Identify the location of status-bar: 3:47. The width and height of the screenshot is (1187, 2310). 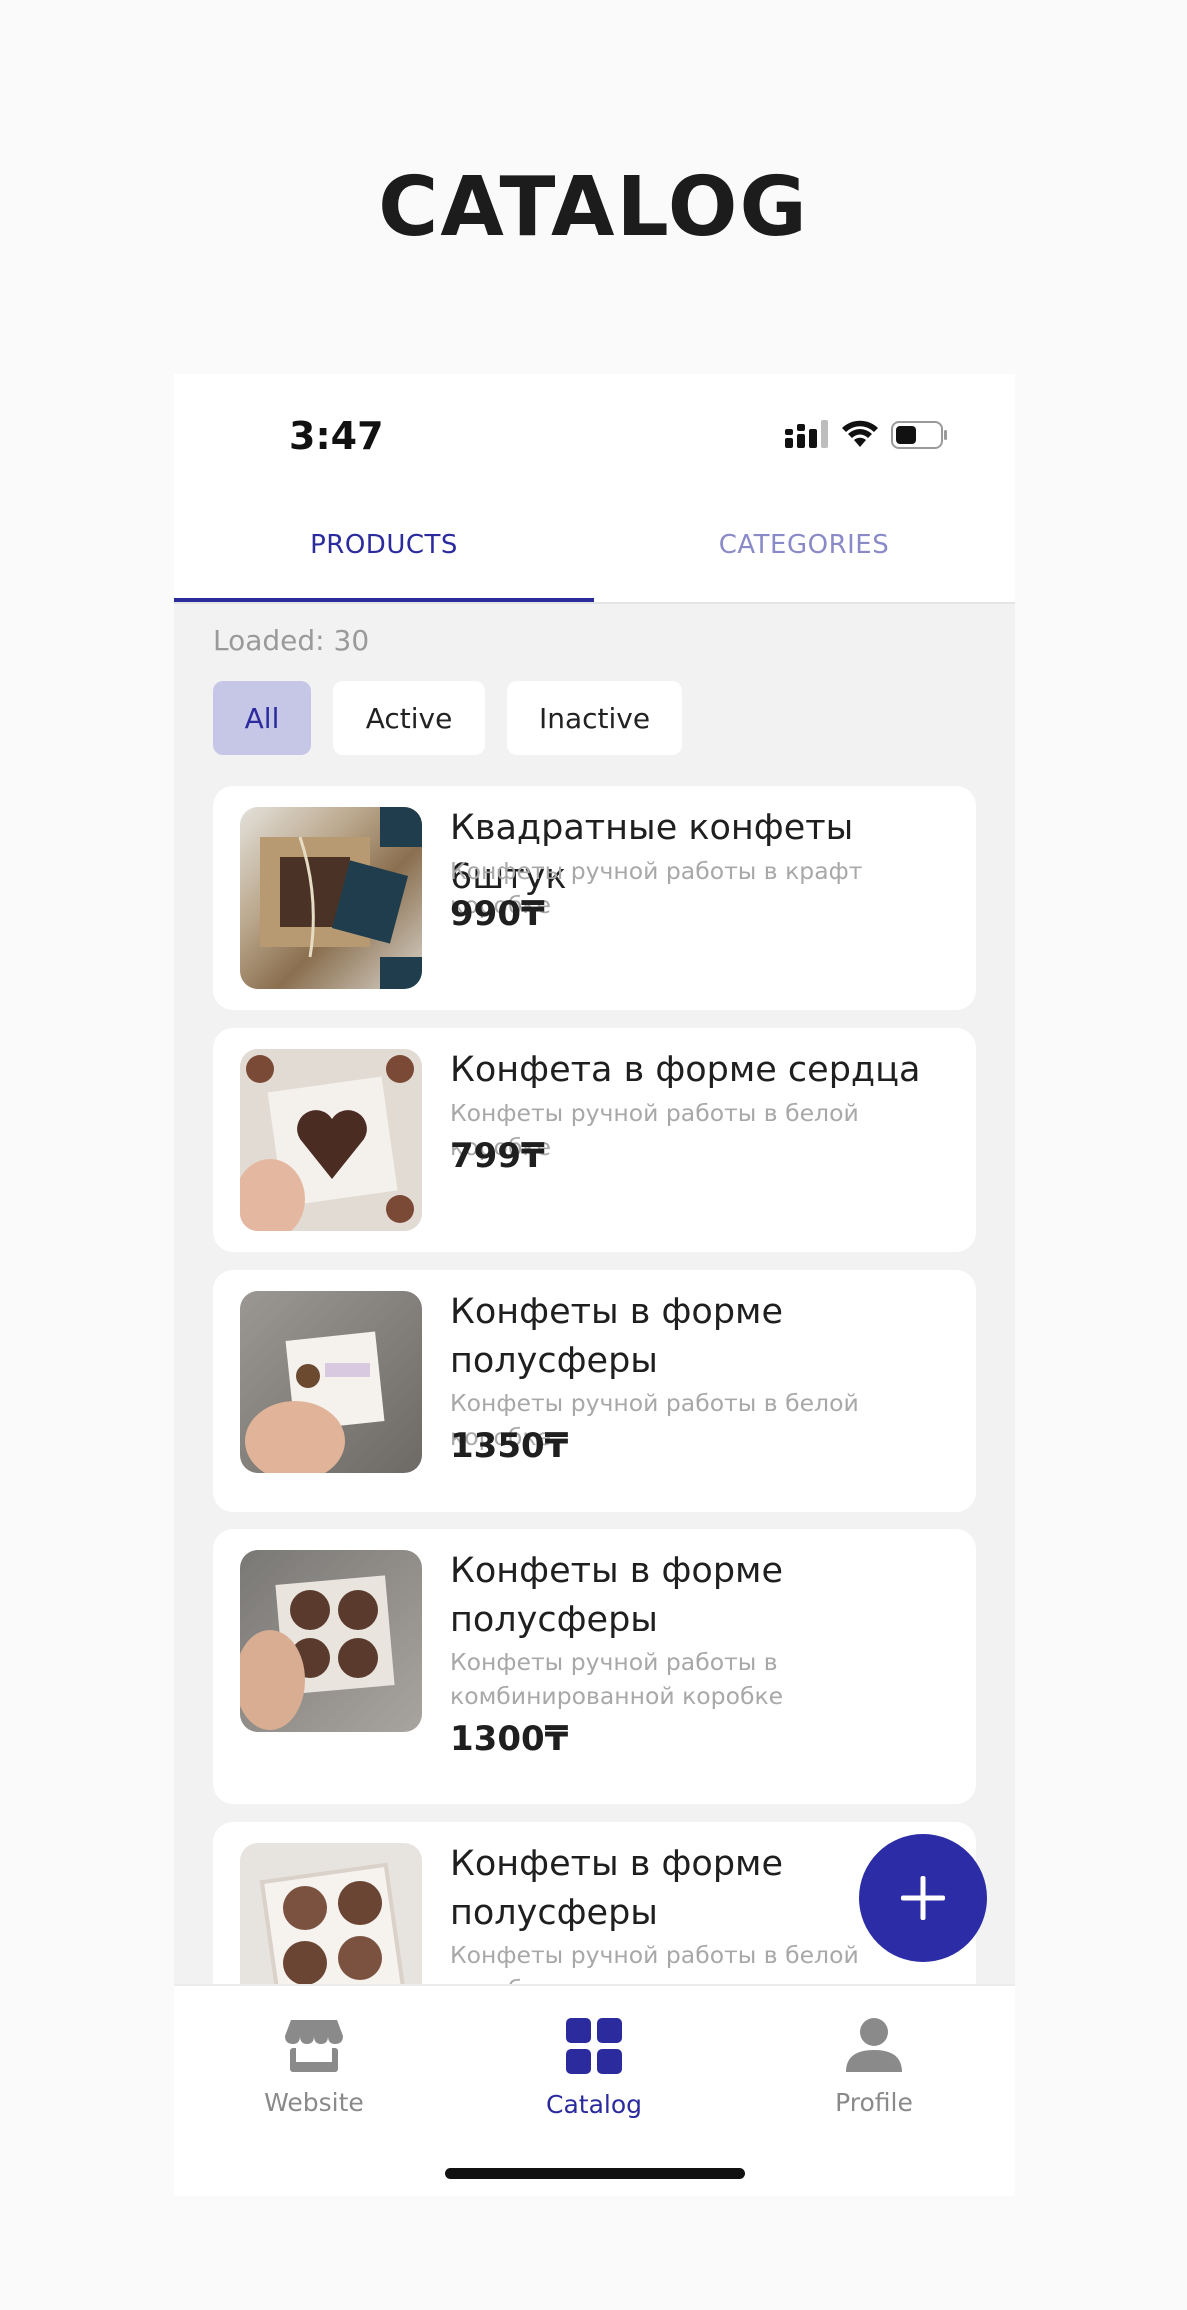
(594, 432).